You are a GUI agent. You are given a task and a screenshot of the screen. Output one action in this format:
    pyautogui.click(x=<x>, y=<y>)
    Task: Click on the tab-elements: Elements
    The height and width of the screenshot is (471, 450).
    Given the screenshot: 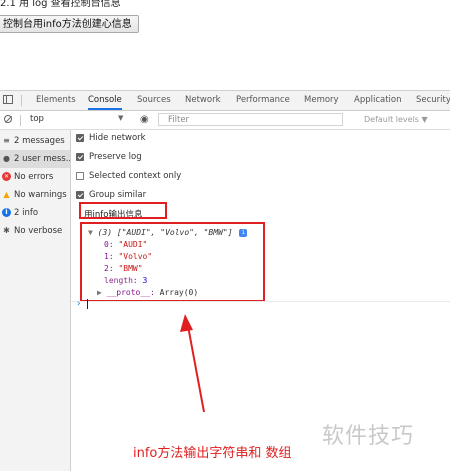 What is the action you would take?
    pyautogui.click(x=56, y=100)
    